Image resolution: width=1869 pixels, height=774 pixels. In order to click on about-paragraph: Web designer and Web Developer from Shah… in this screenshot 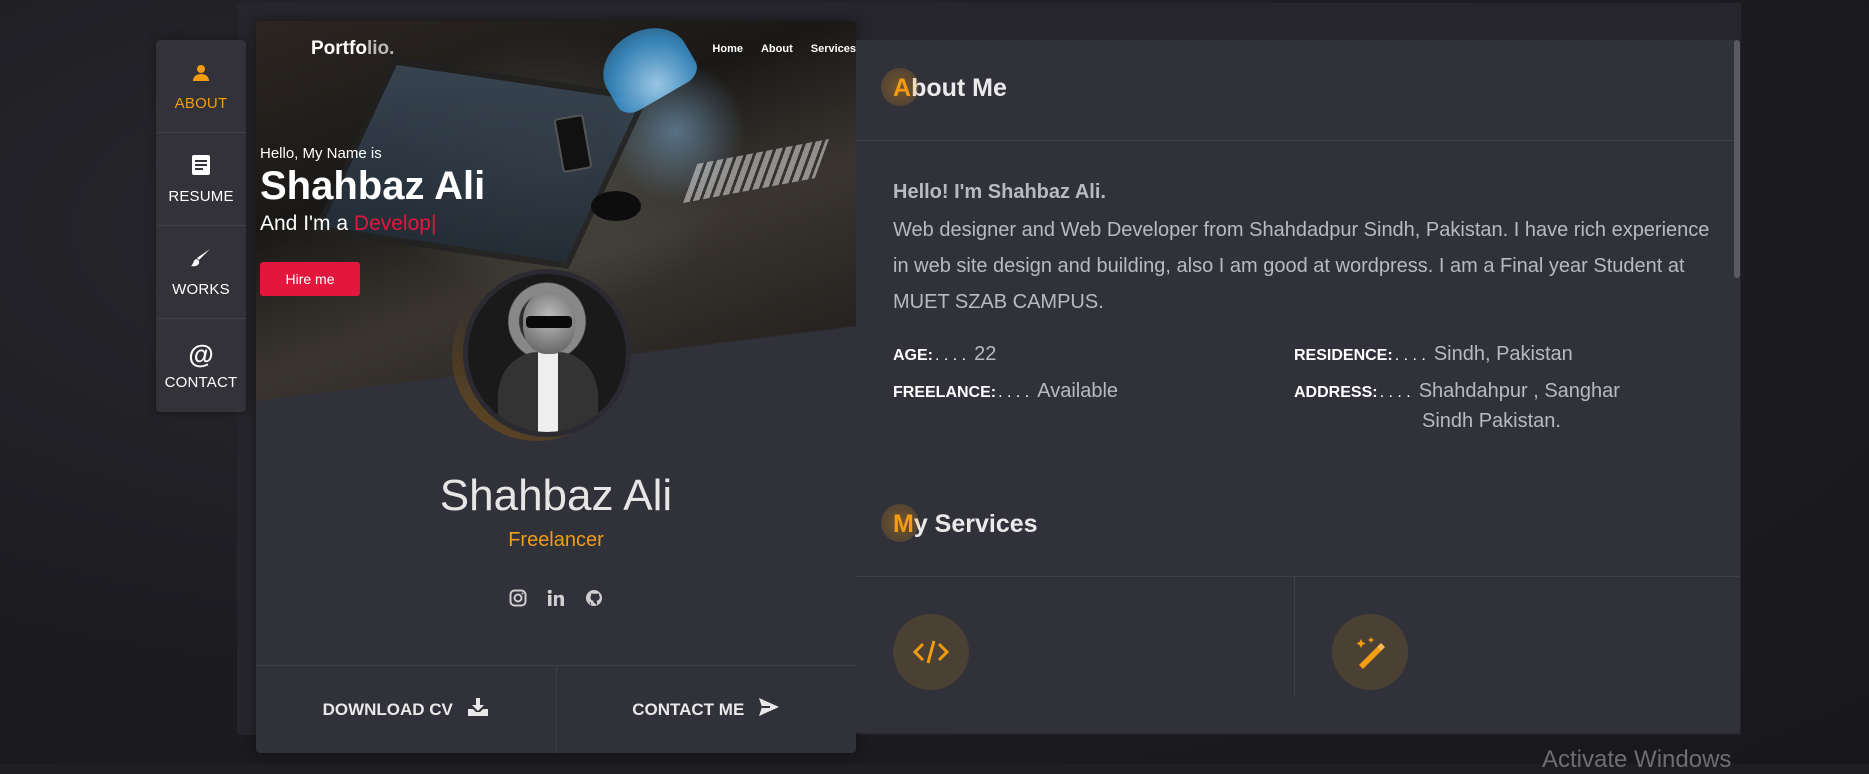, I will do `click(1301, 266)`.